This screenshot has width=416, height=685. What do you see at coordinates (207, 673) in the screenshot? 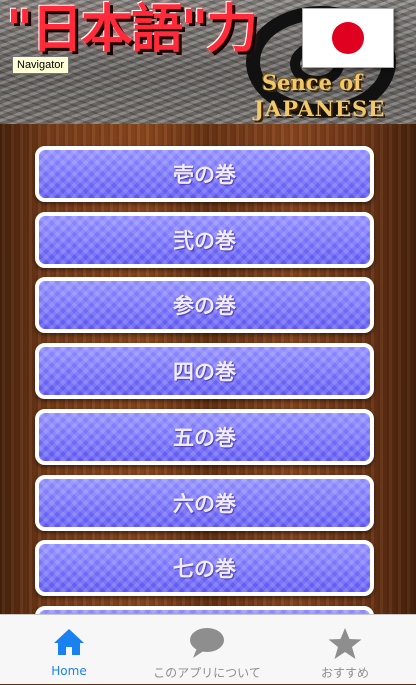
I see `tab-about-app-label: このアプリについて` at bounding box center [207, 673].